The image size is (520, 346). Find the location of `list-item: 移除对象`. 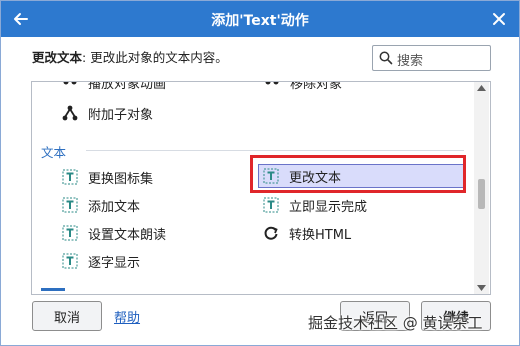

list-item: 移除对象 is located at coordinates (303, 87).